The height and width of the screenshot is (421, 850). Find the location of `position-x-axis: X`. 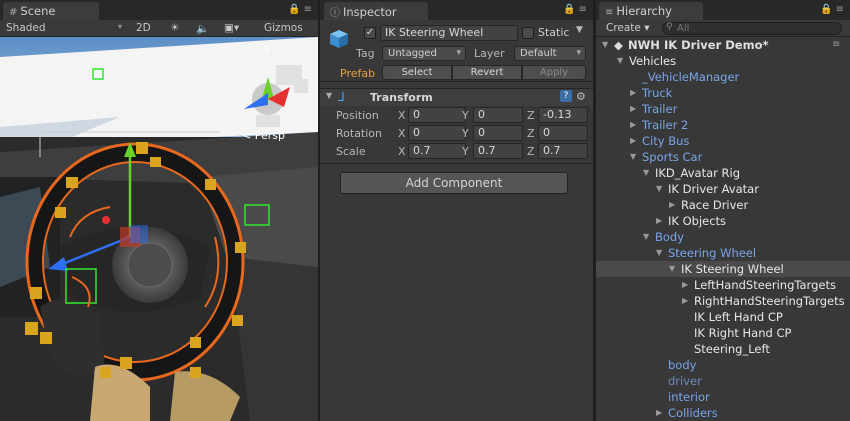

position-x-axis: X is located at coordinates (402, 115).